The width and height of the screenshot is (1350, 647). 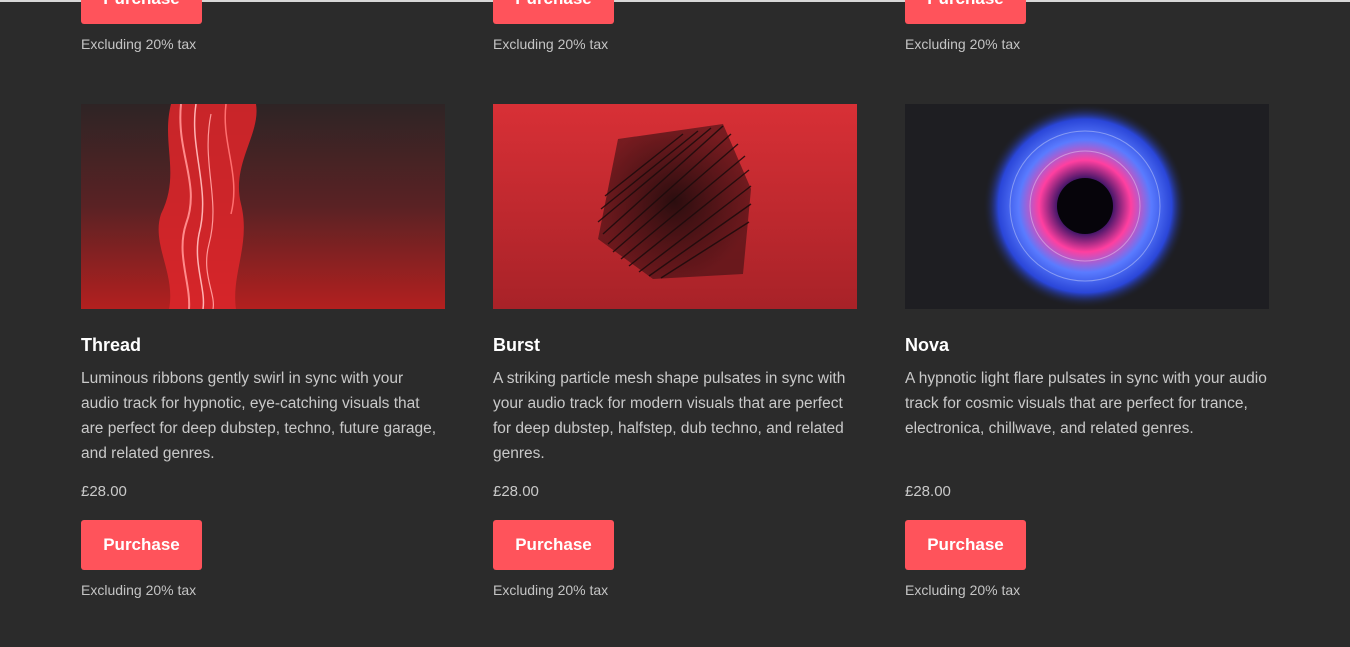 I want to click on nova-thumbnail, so click(x=1087, y=206).